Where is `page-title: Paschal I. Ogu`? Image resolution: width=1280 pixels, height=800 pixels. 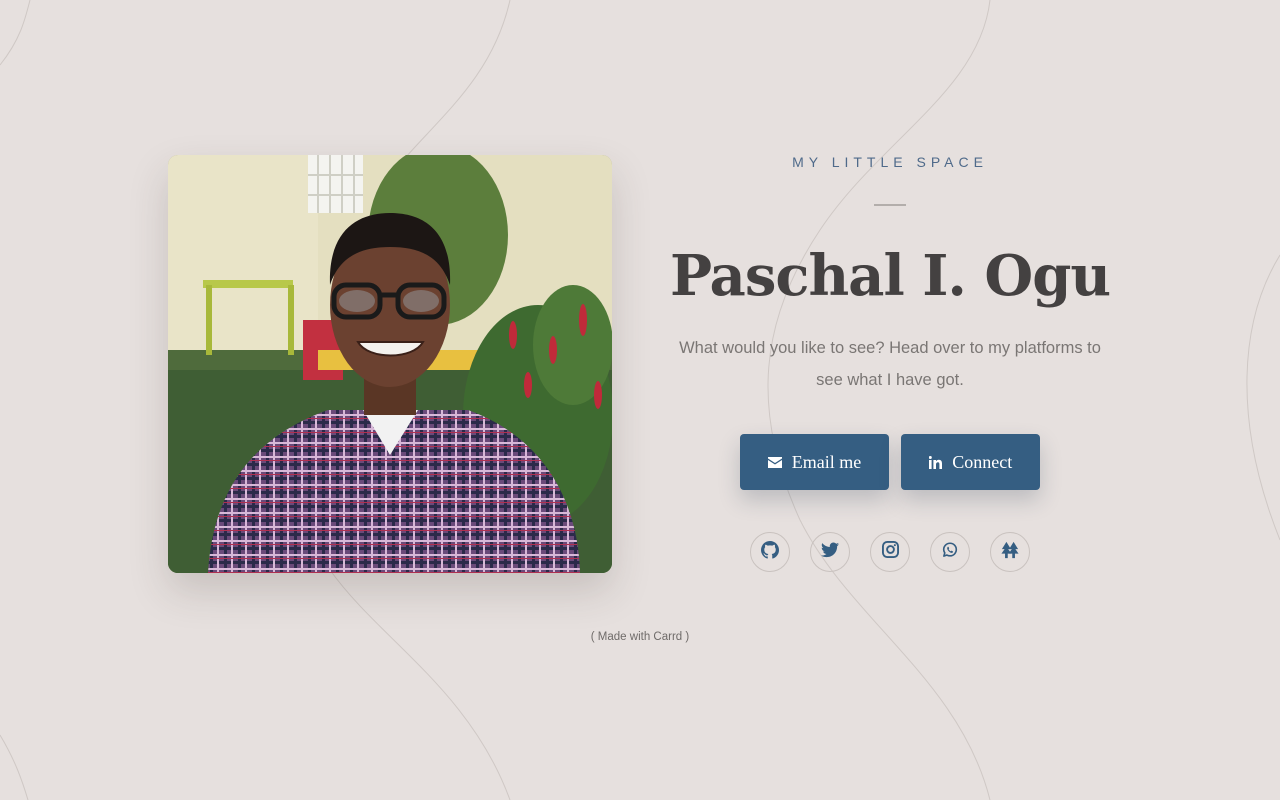 page-title: Paschal I. Ogu is located at coordinates (890, 276).